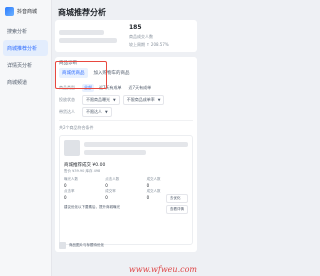  What do you see at coordinates (25, 82) in the screenshot?
I see `sidebar-item-mall-channel: 商城频道` at bounding box center [25, 82].